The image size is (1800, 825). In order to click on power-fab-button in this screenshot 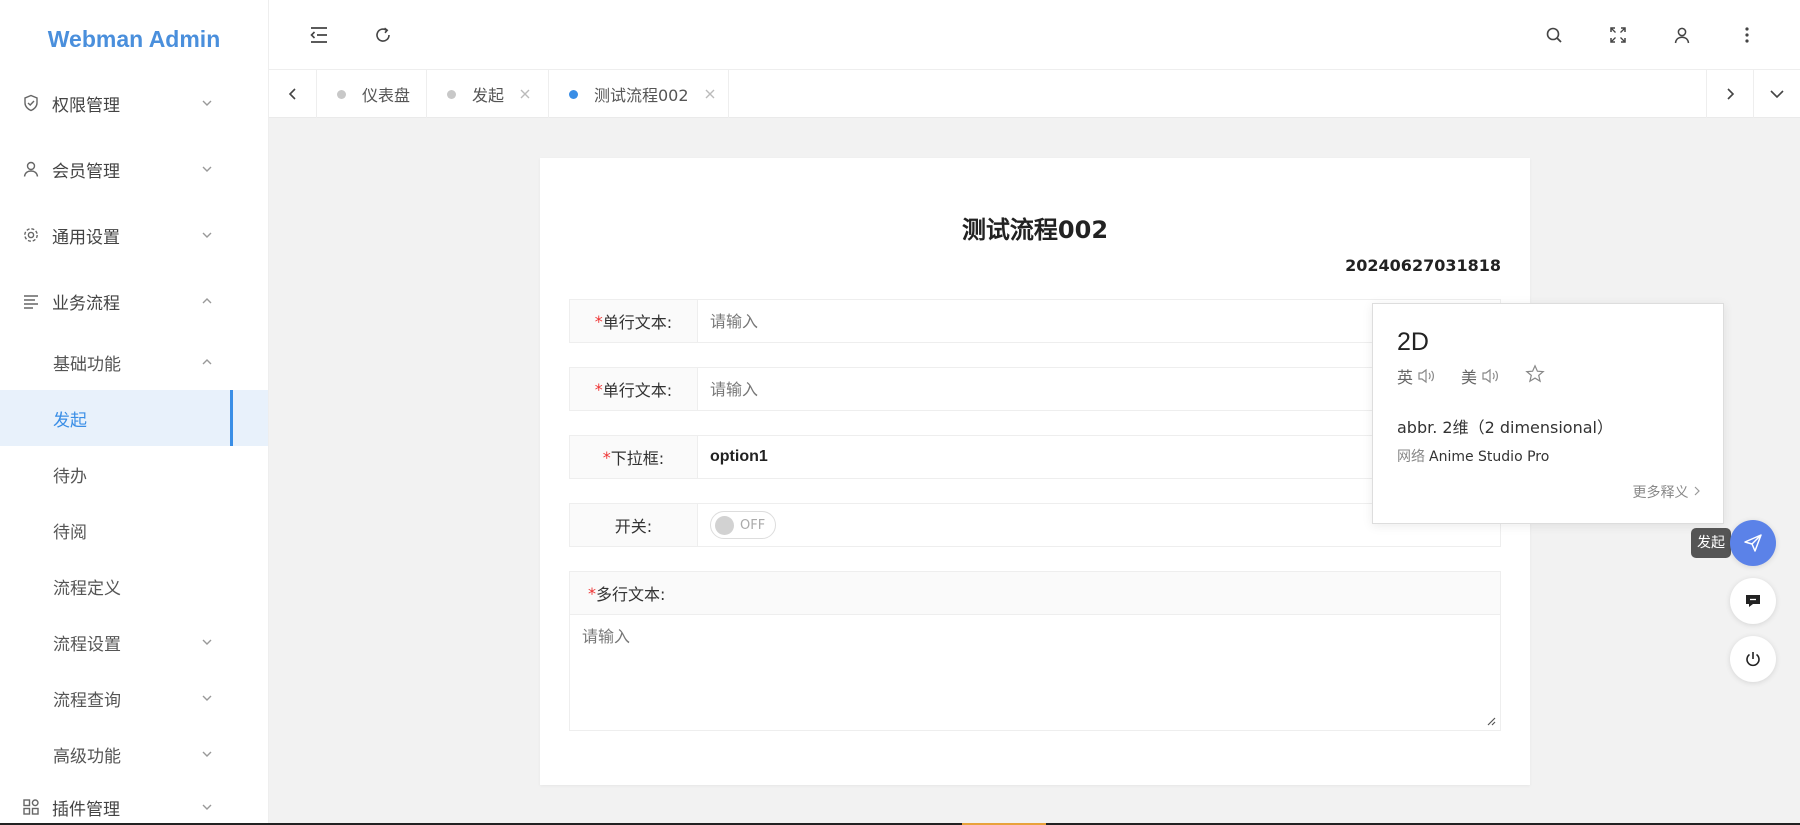, I will do `click(1753, 659)`.